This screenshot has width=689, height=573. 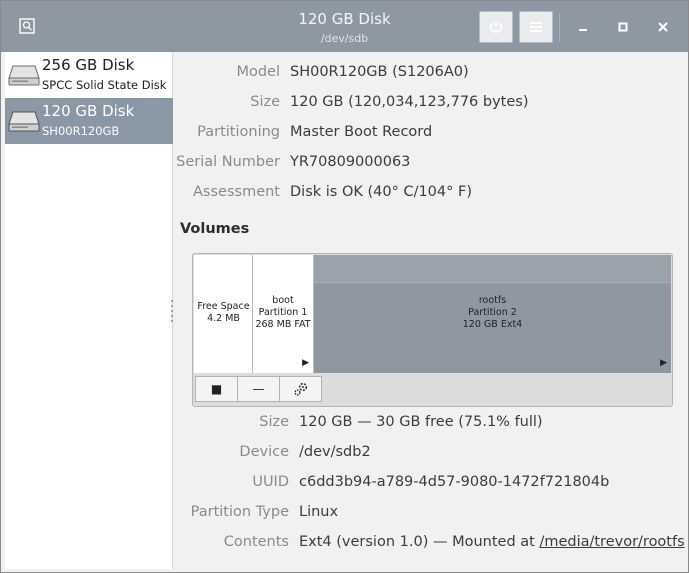 I want to click on hamburger-menu-icon, so click(x=536, y=27).